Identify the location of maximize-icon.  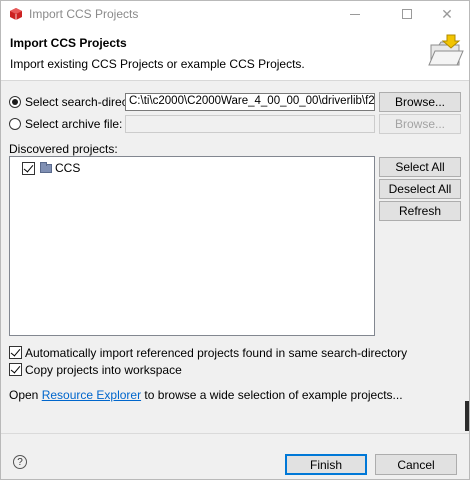
(407, 14).